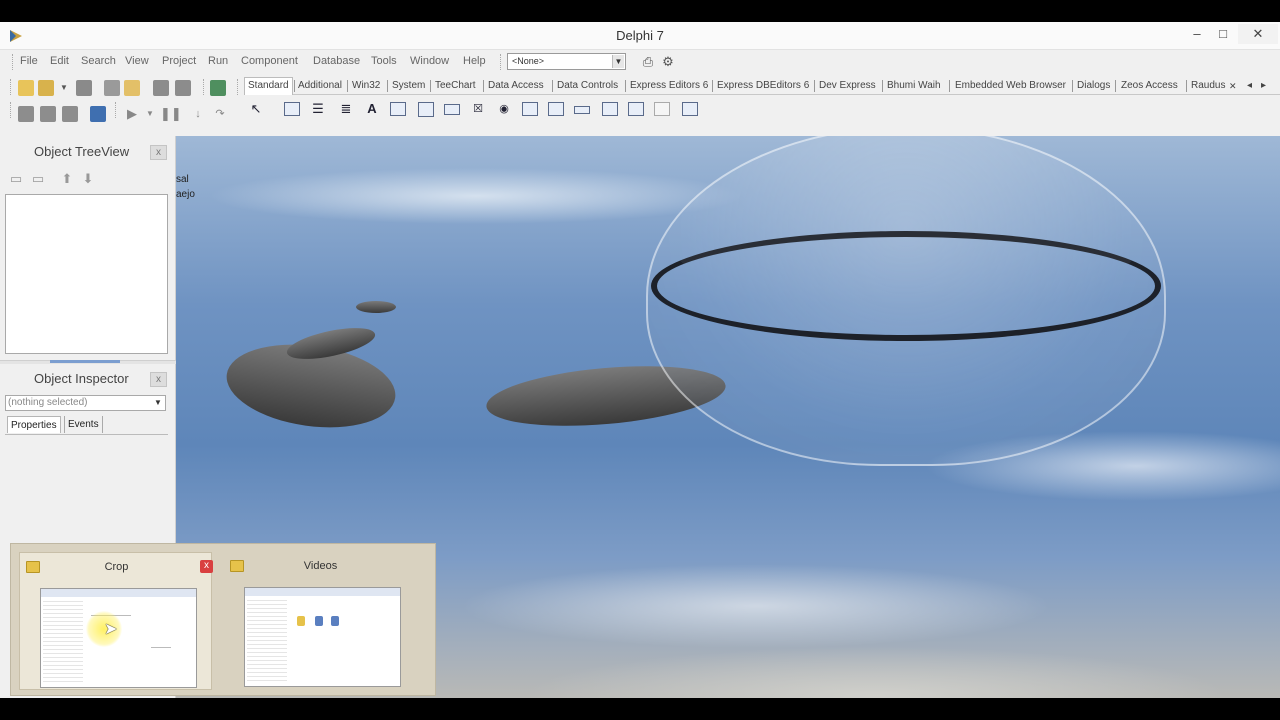 The width and height of the screenshot is (1280, 720). What do you see at coordinates (161, 88) in the screenshot?
I see `add-to-project-icon` at bounding box center [161, 88].